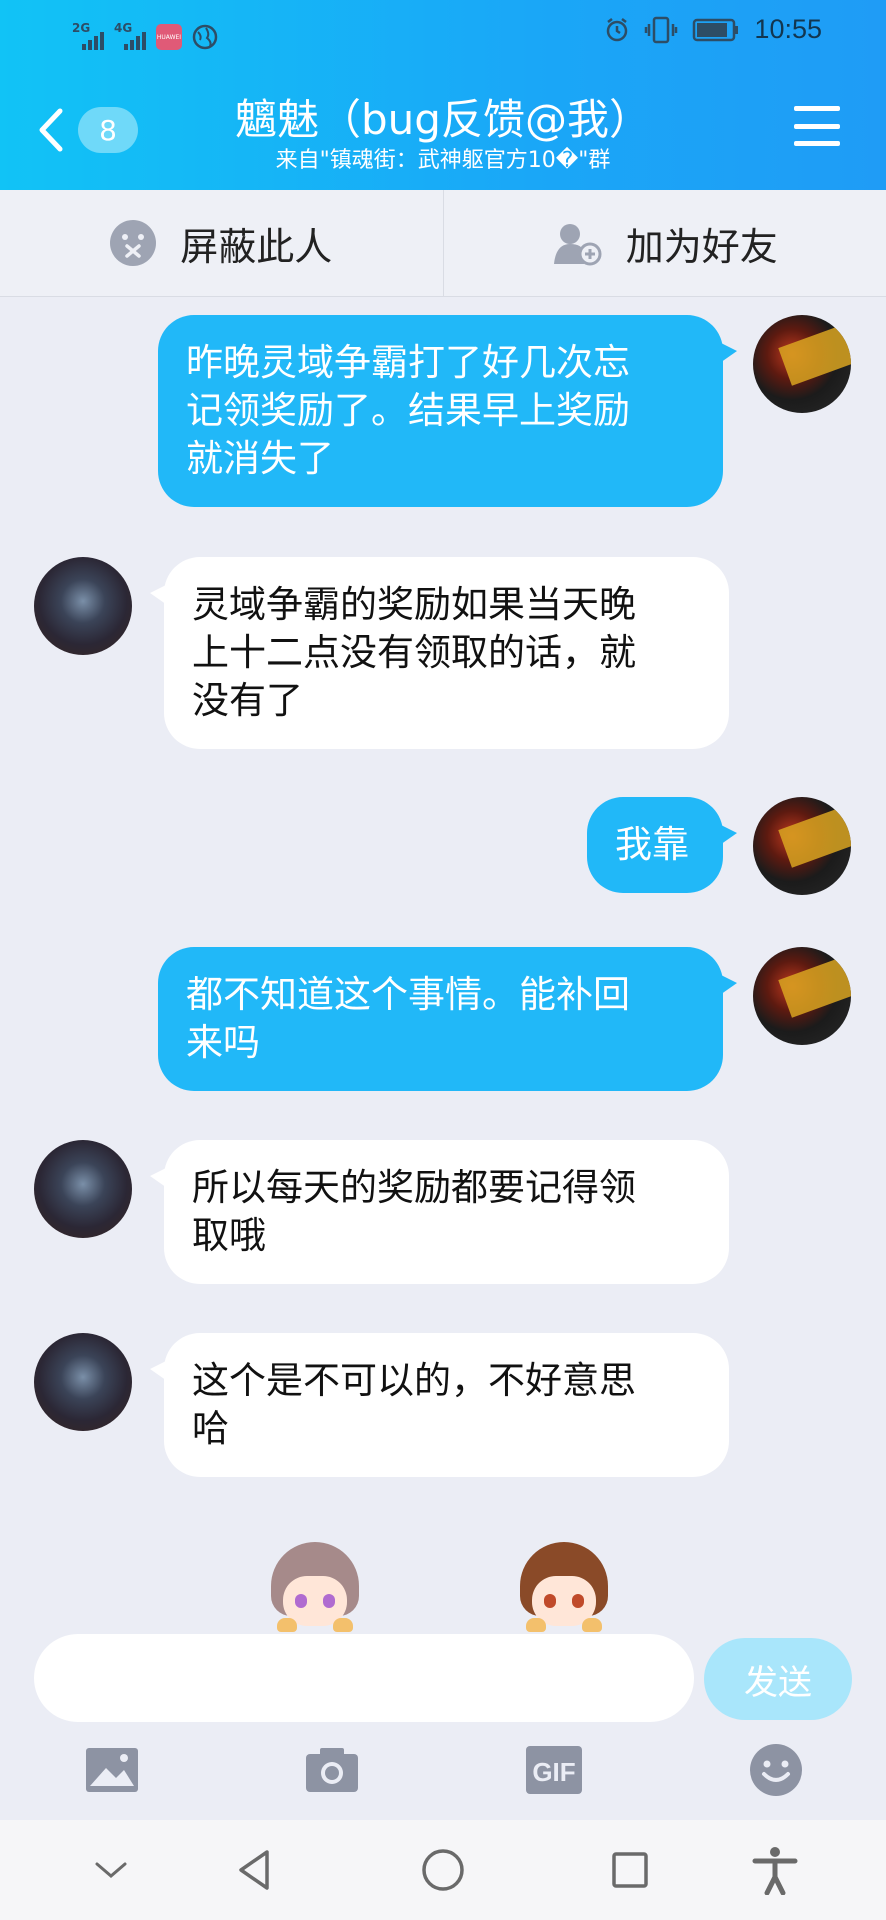  Describe the element at coordinates (169, 37) in the screenshot. I see `huawei-app-icon: HUAWEI` at that location.